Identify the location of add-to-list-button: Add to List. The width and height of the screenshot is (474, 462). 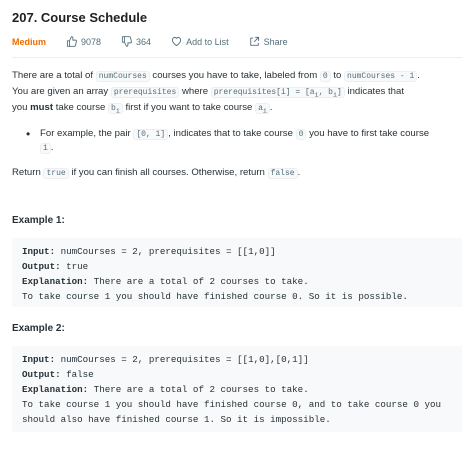
(200, 41).